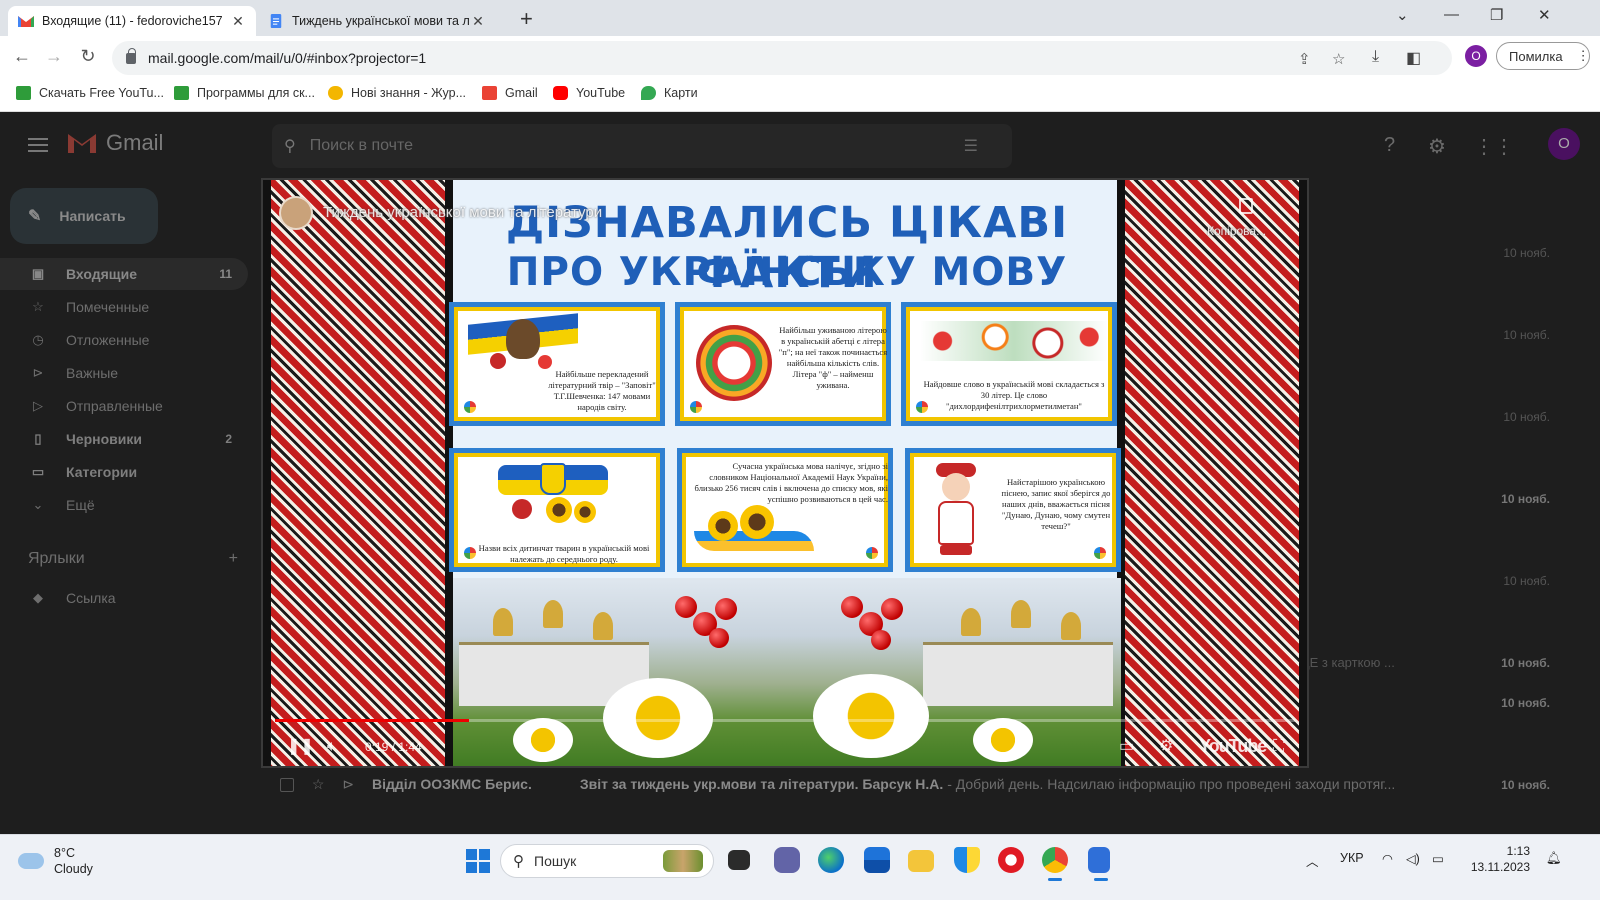 The width and height of the screenshot is (1600, 900). Describe the element at coordinates (1011, 860) in the screenshot. I see `opera-icon` at that location.